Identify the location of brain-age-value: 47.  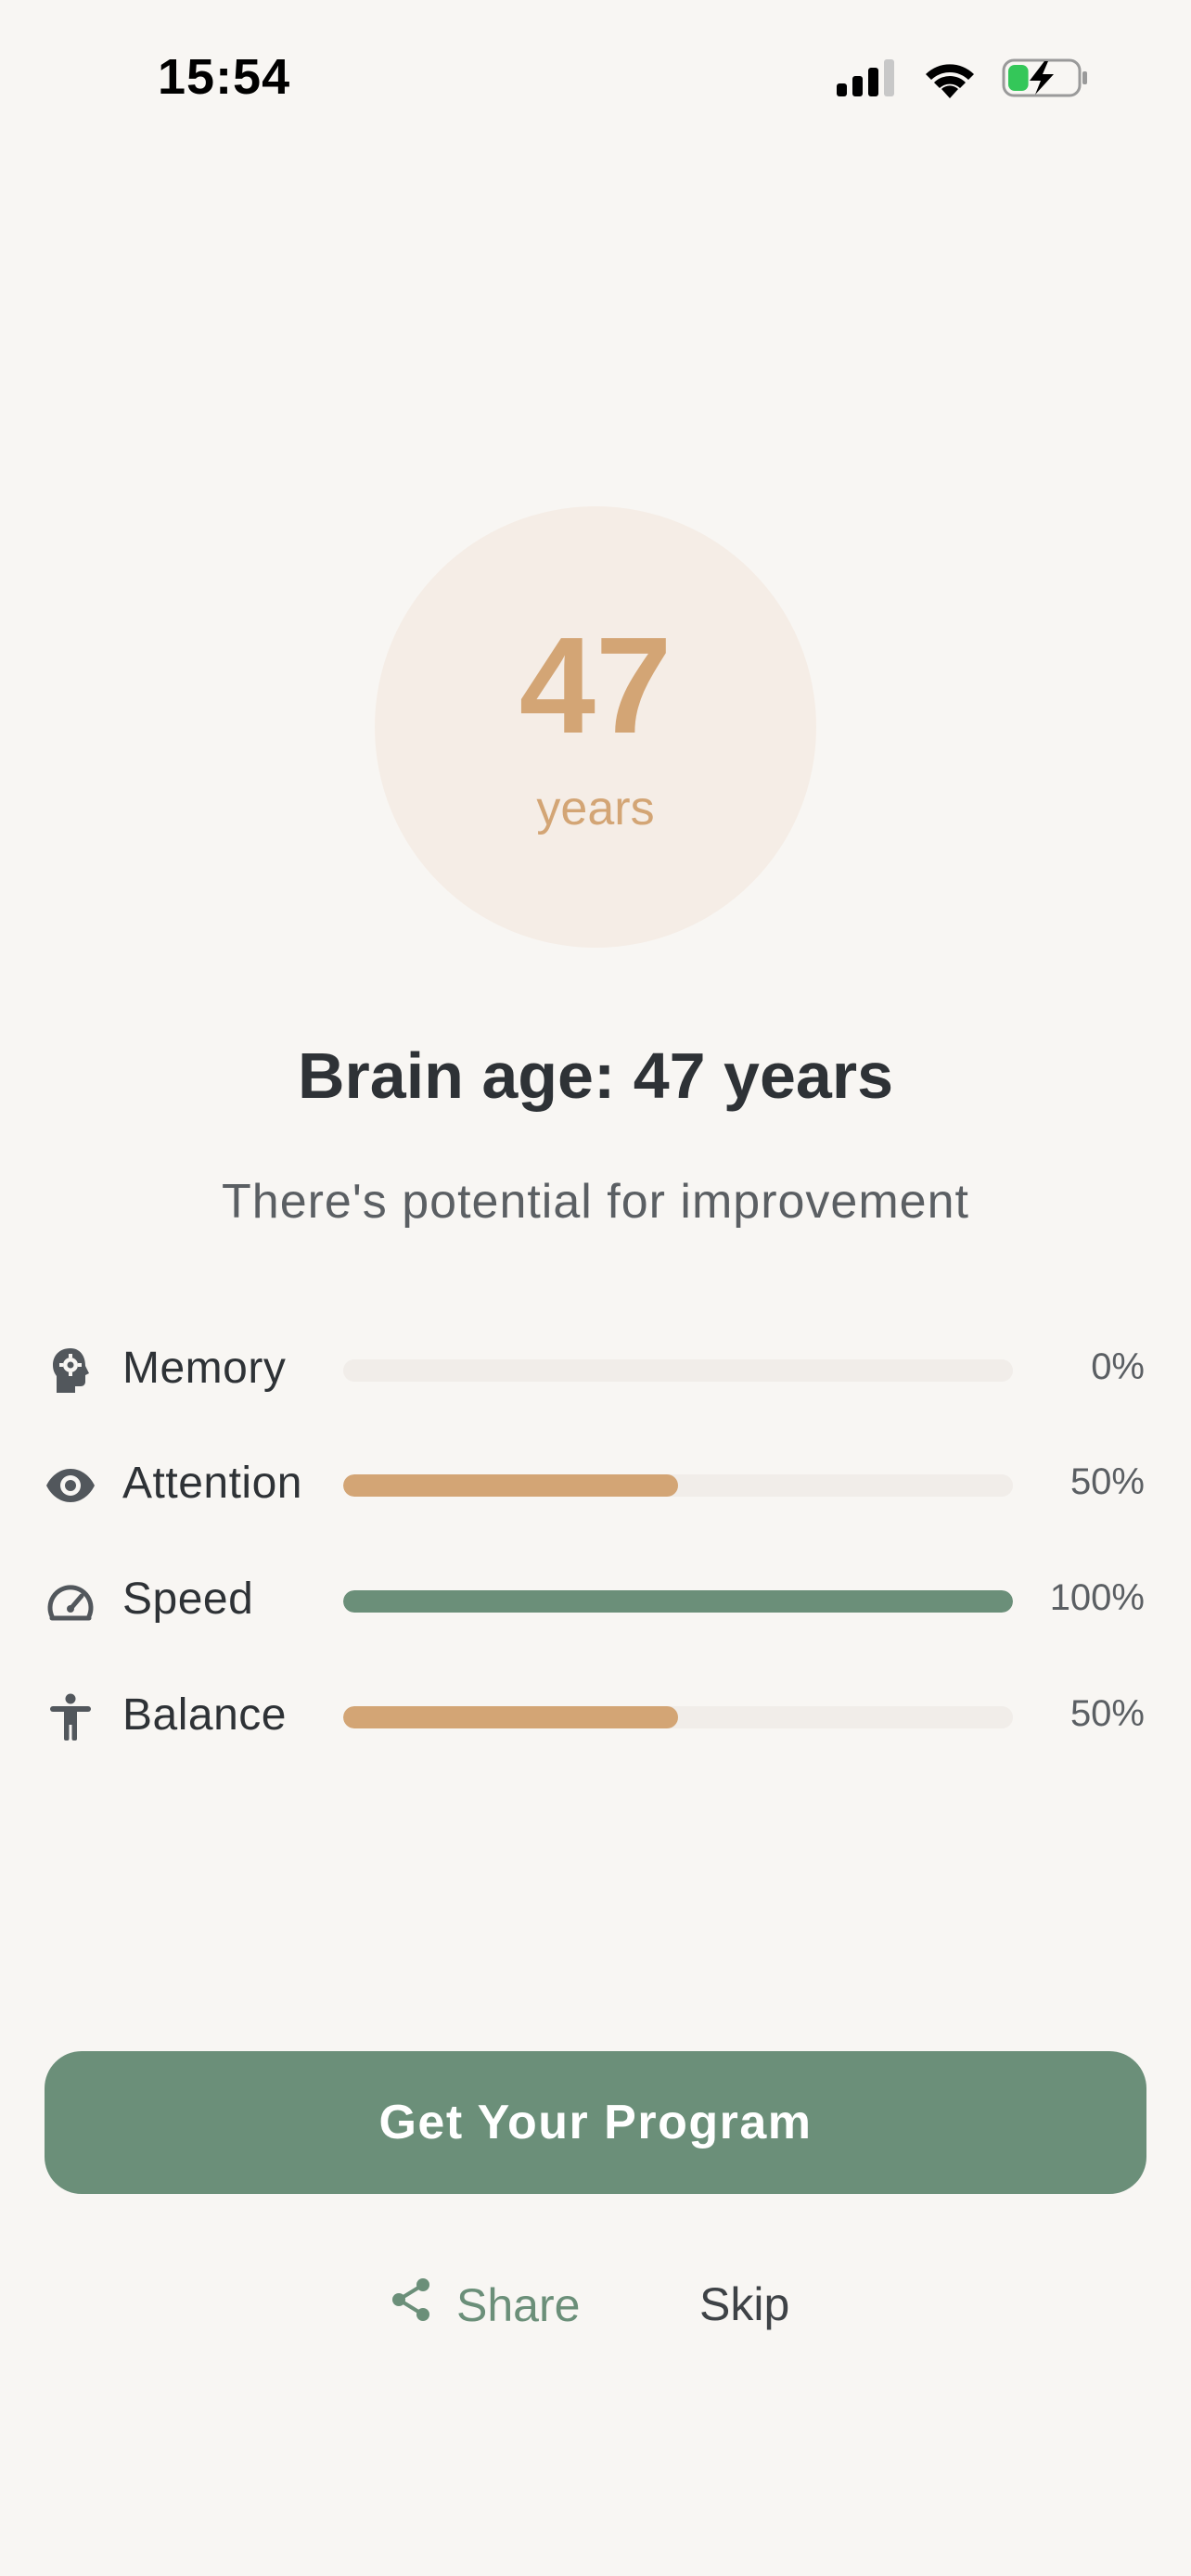
(595, 685).